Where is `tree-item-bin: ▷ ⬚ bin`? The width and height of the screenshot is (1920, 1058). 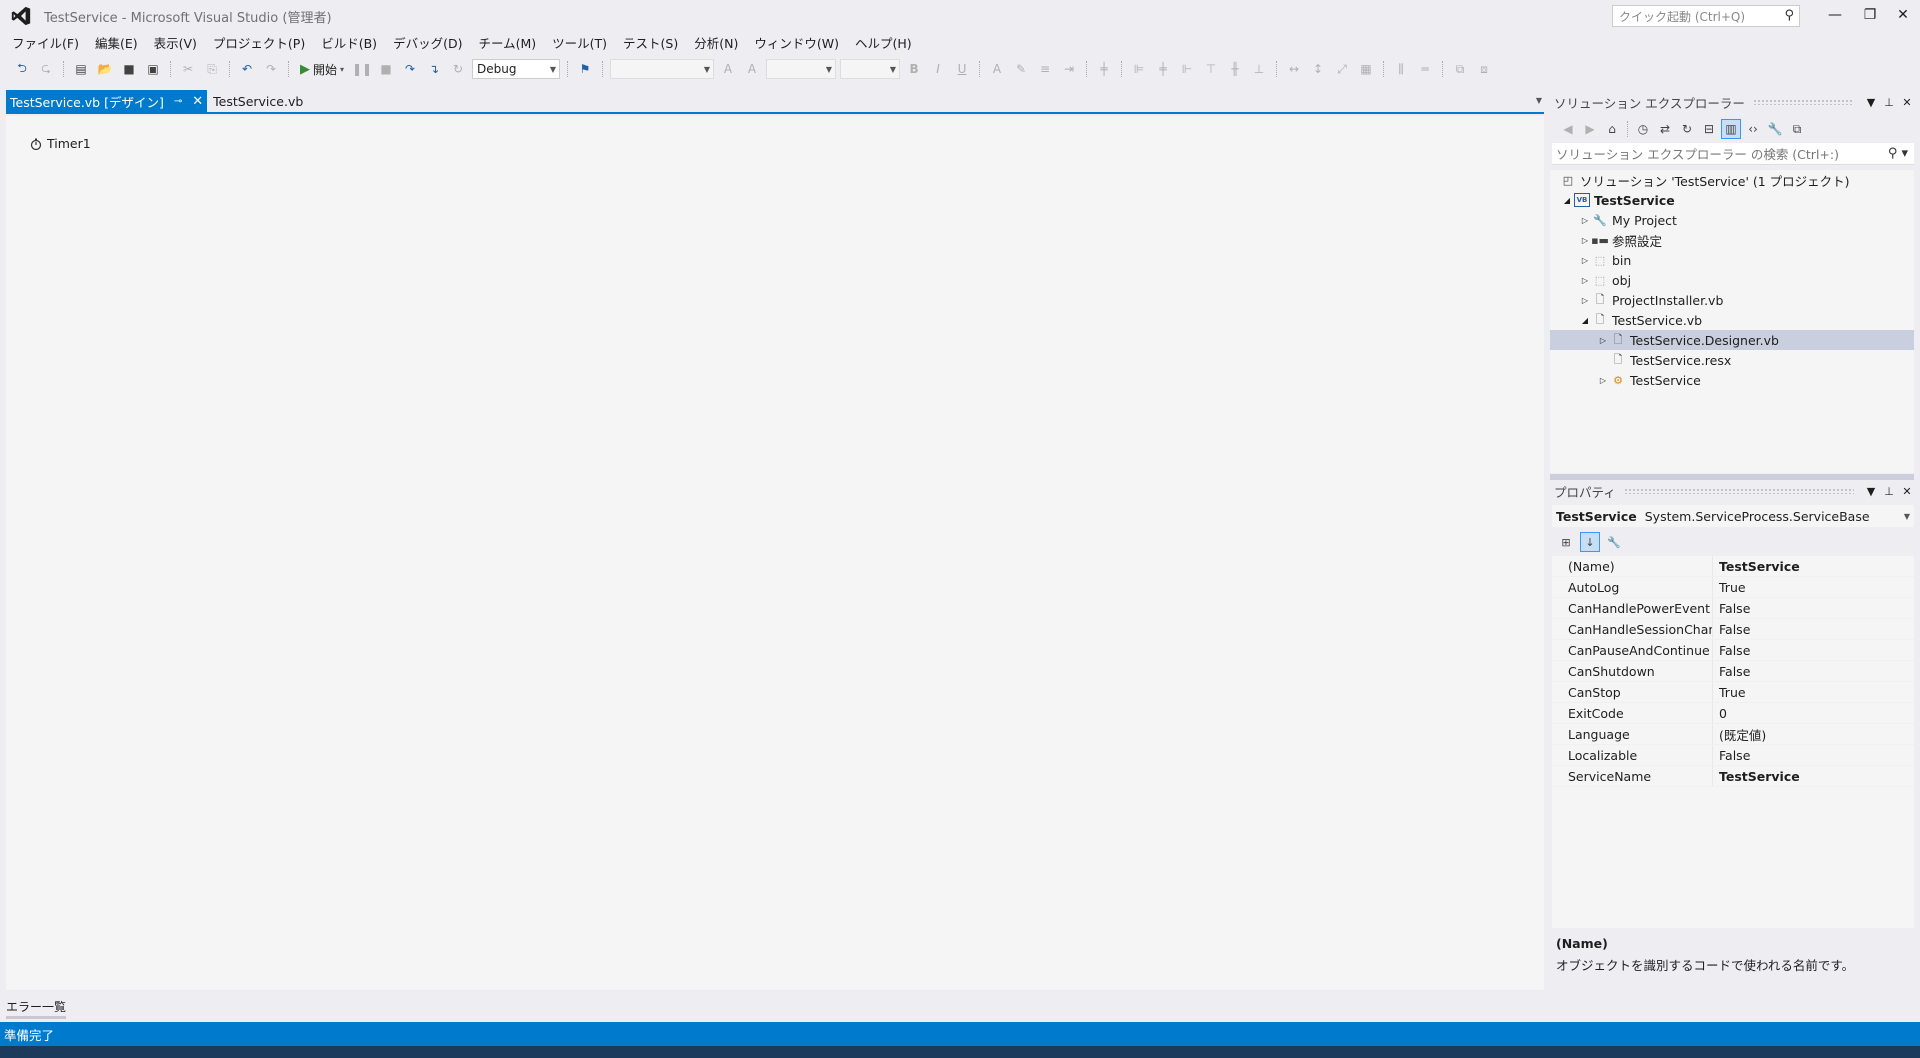
tree-item-bin: ▷ ⬚ bin is located at coordinates (1732, 260).